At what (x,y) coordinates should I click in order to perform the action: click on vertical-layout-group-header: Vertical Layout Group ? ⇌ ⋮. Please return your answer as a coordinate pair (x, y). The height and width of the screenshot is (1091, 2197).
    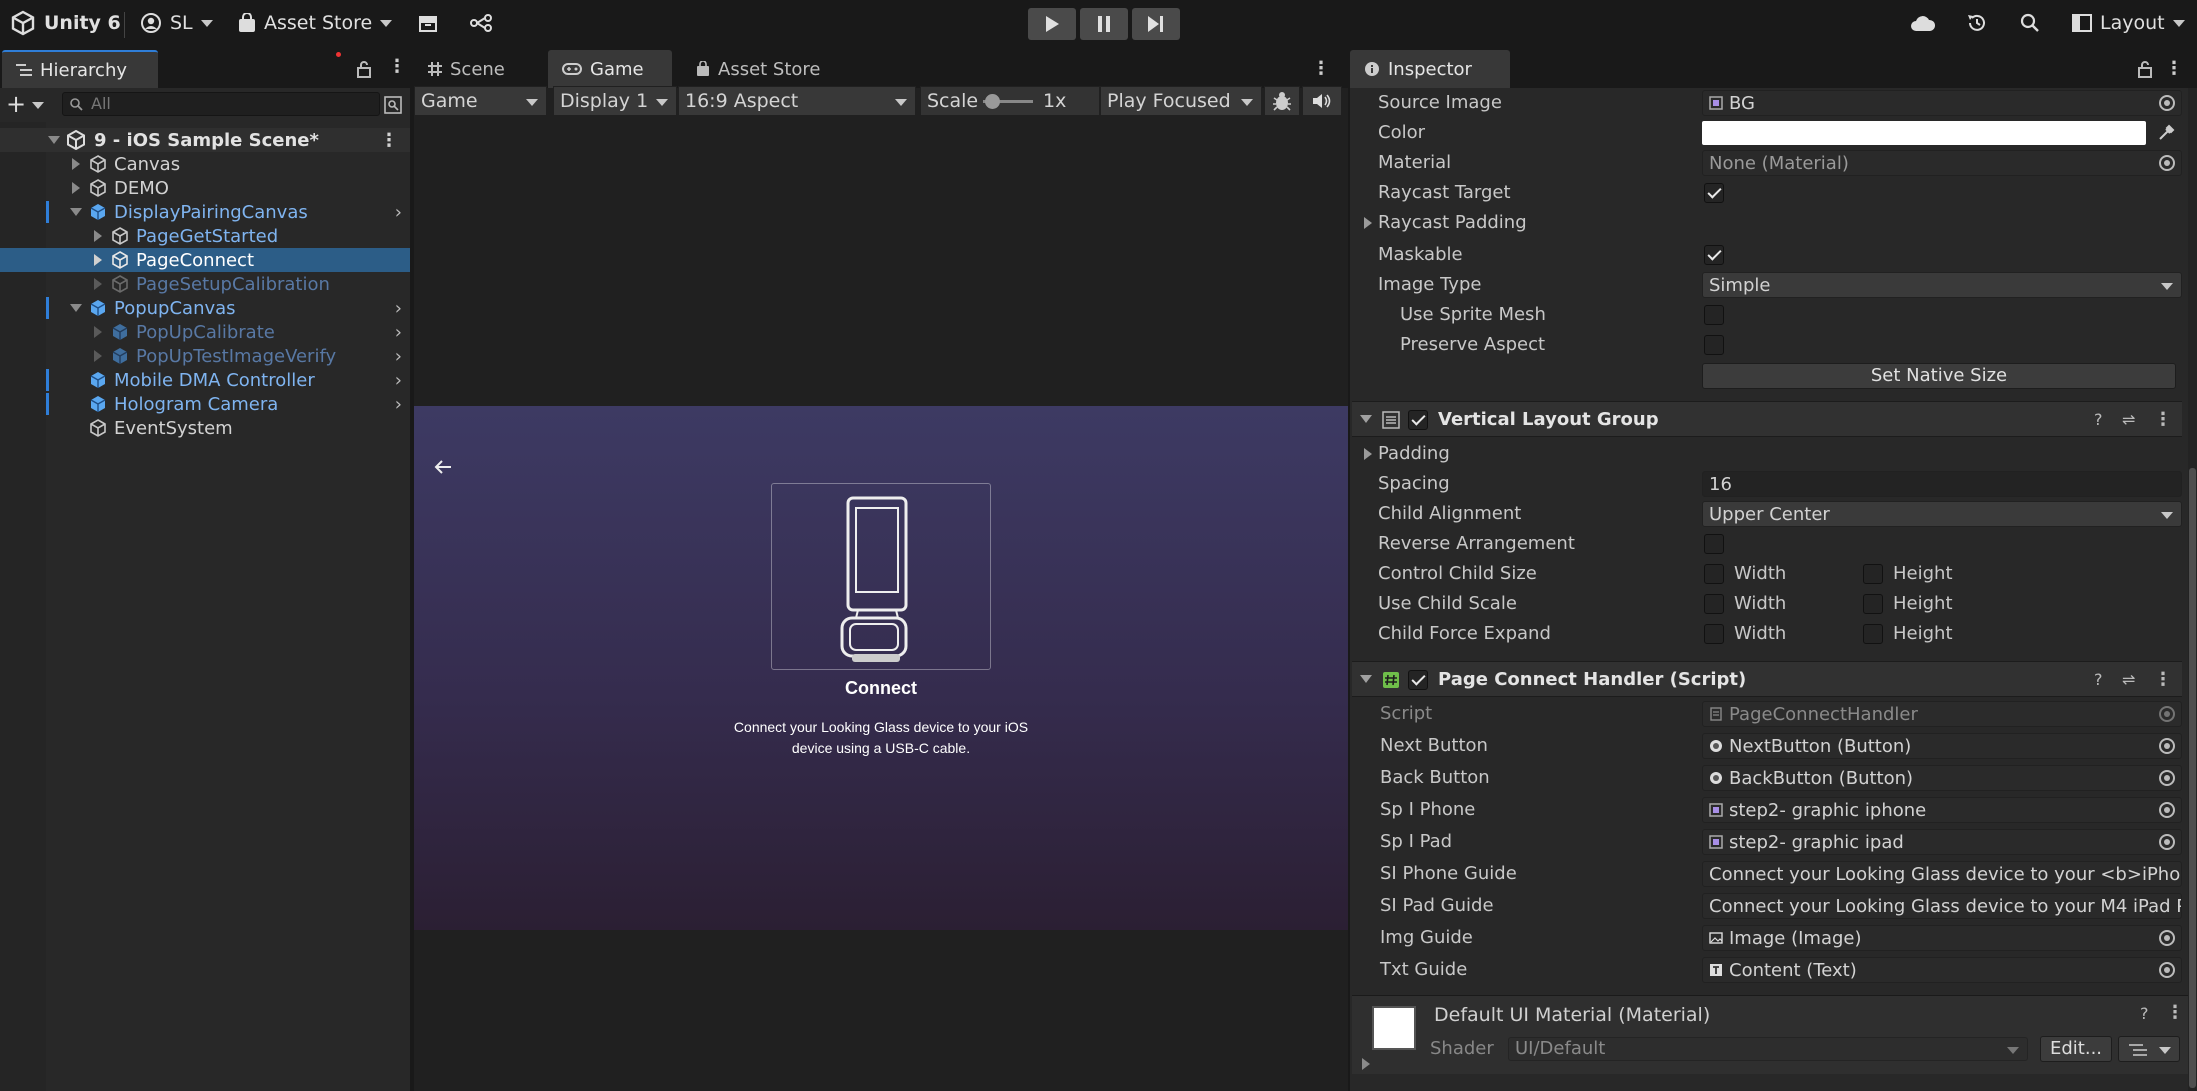
    Looking at the image, I should click on (1767, 419).